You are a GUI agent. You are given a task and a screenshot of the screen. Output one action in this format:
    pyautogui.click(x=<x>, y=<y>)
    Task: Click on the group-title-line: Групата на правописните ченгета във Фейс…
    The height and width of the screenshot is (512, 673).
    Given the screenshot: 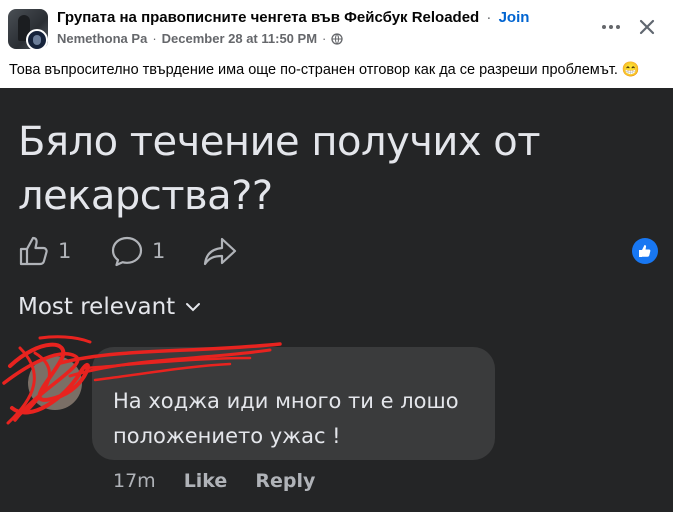 What is the action you would take?
    pyautogui.click(x=293, y=17)
    